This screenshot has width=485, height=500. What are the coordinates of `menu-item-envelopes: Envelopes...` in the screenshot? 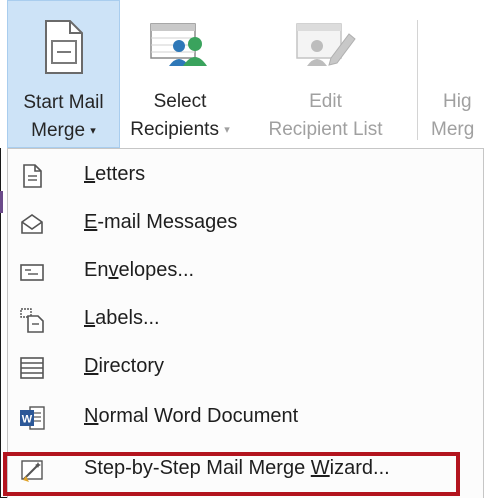 It's located at (245, 271).